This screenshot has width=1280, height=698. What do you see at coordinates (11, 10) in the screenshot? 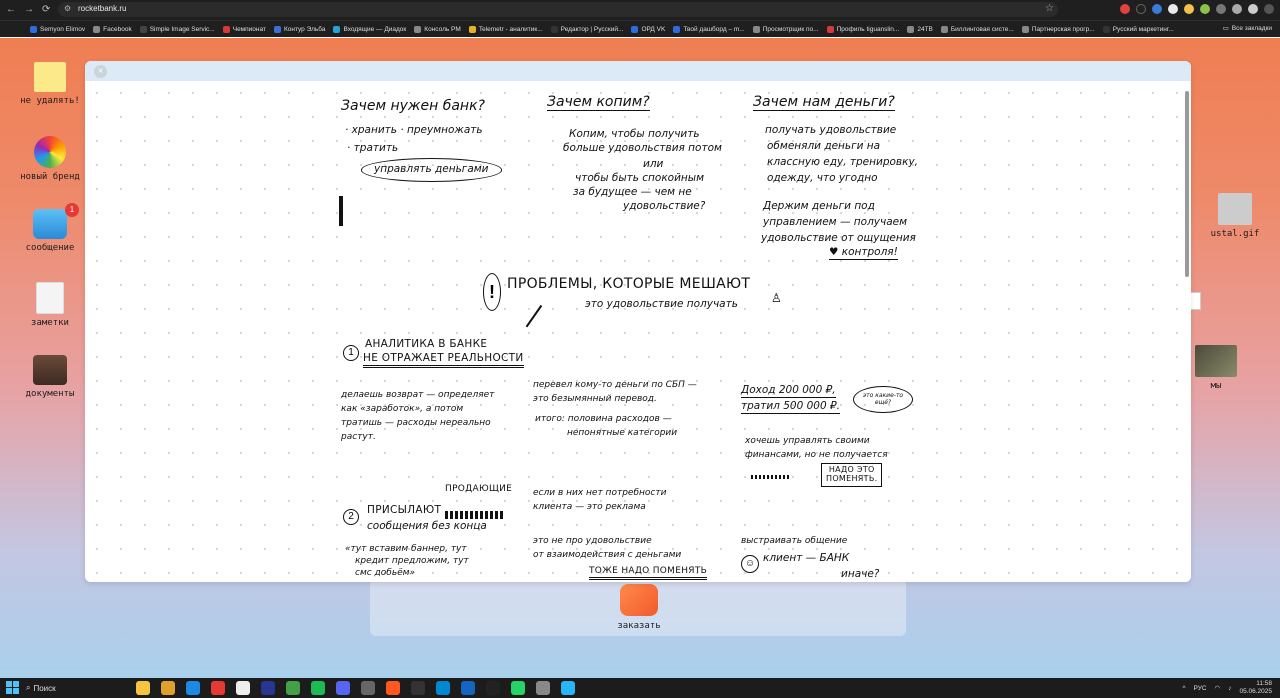
I see `back-icon: ←` at bounding box center [11, 10].